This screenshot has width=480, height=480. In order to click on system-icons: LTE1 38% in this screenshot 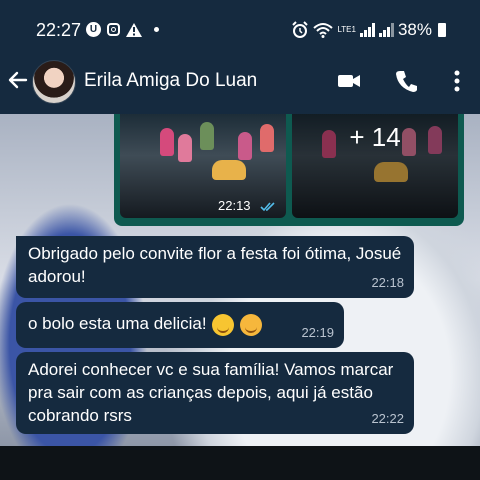, I will do `click(368, 30)`.